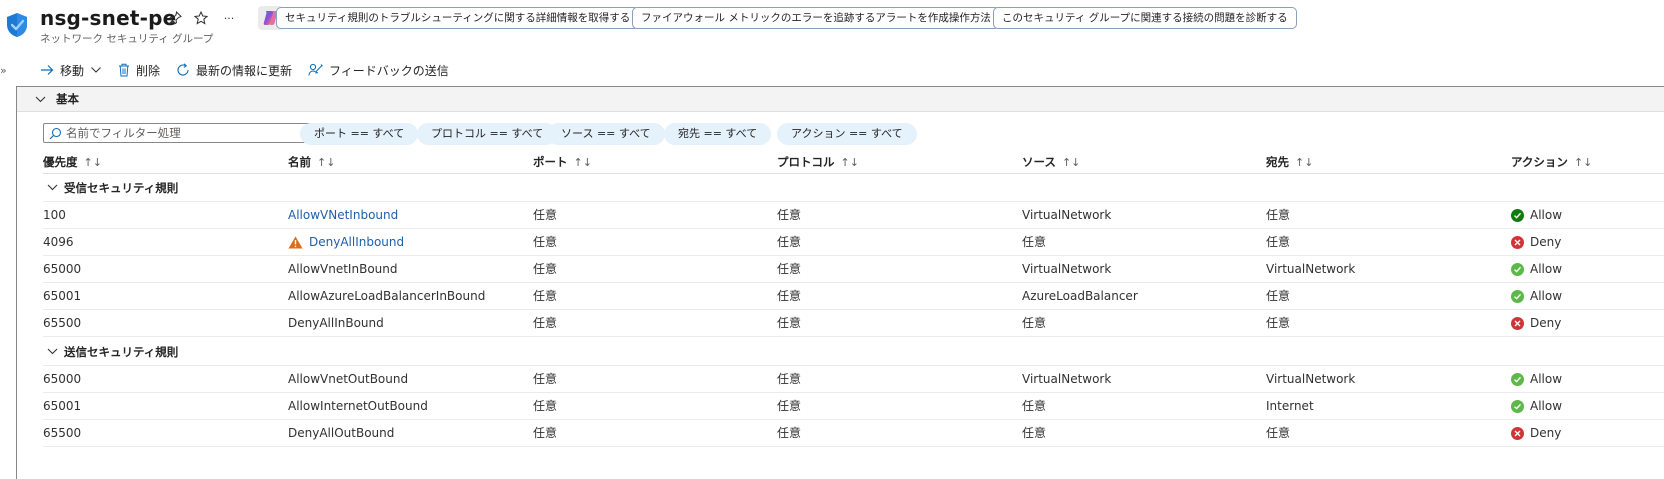 This screenshot has width=1664, height=479. I want to click on expand-sidebar-icon: », so click(3, 70).